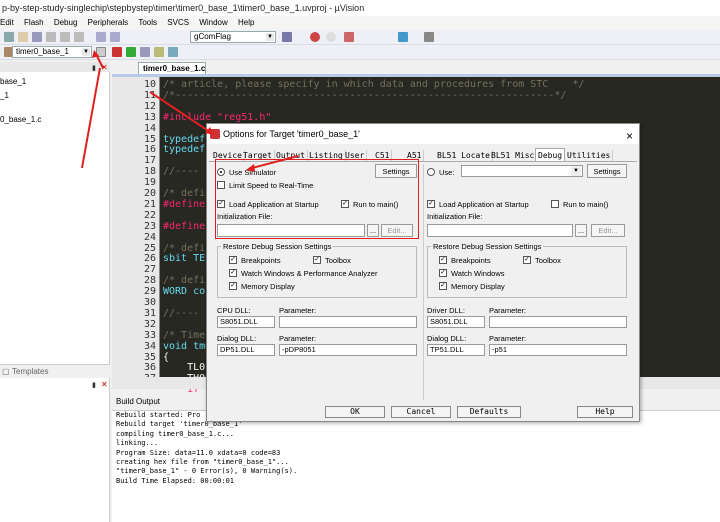 This screenshot has width=720, height=522. I want to click on annotation-arrows, so click(190, 111).